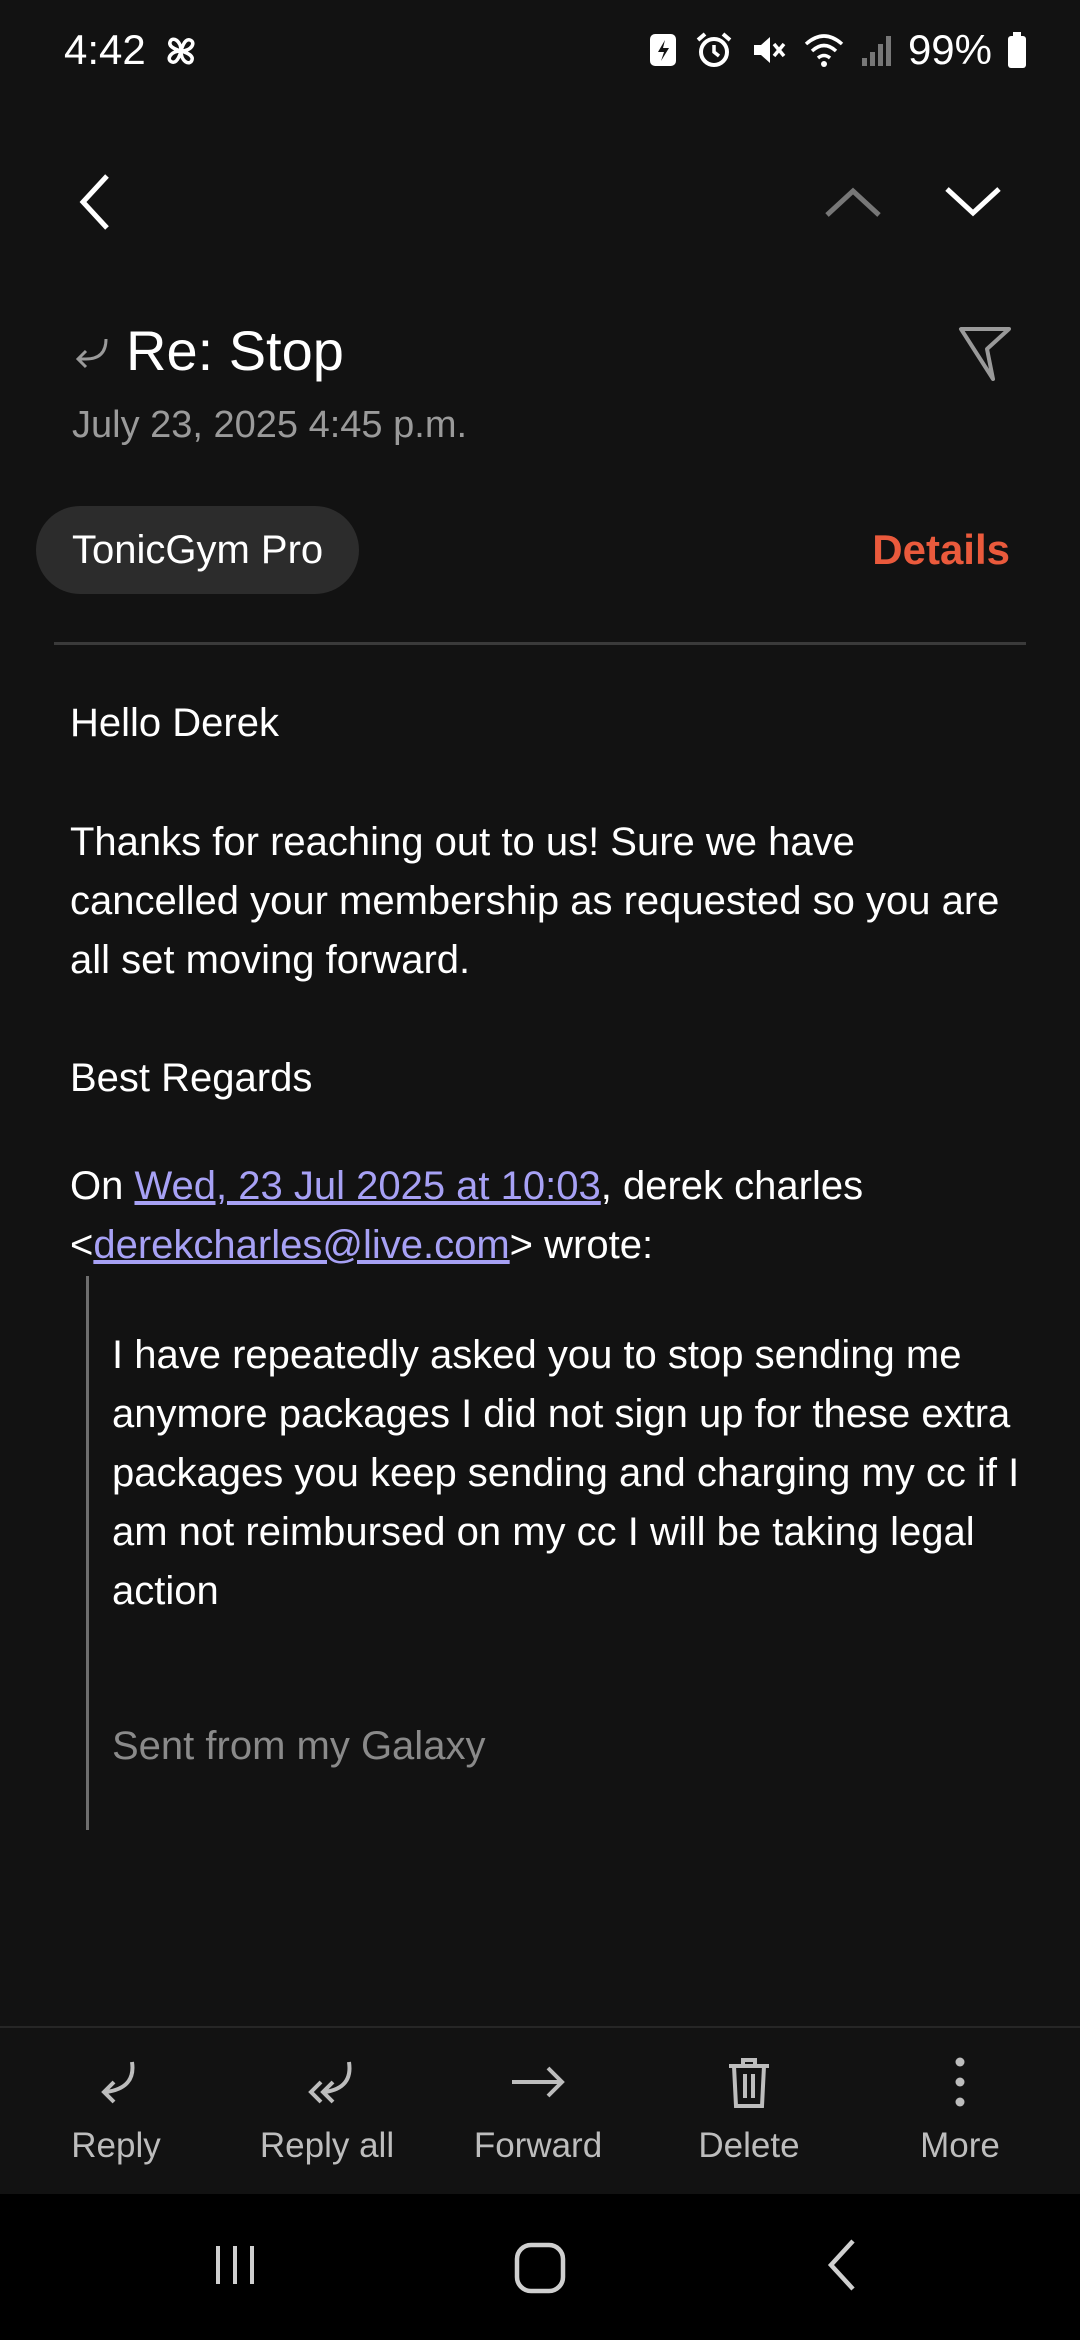 Image resolution: width=1080 pixels, height=2340 pixels. I want to click on status-time: 4:42, so click(105, 49).